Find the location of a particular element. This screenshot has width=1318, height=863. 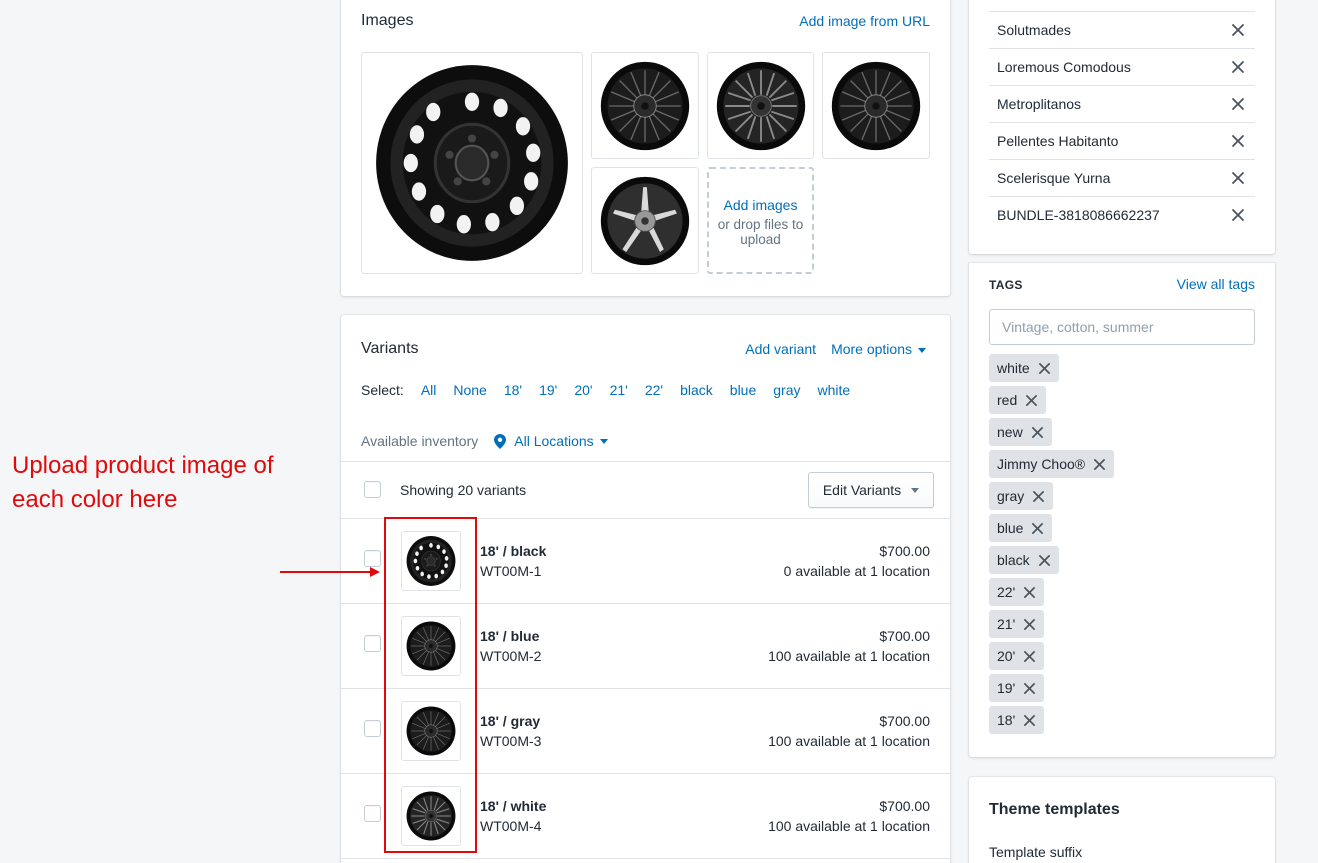

more-options-dropdown: More options is located at coordinates (878, 349).